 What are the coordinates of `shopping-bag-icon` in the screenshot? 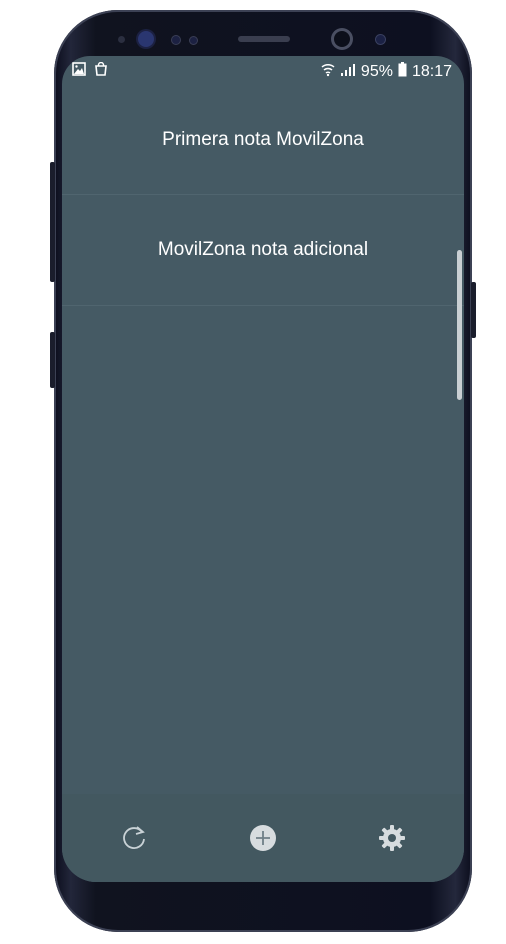 It's located at (101, 70).